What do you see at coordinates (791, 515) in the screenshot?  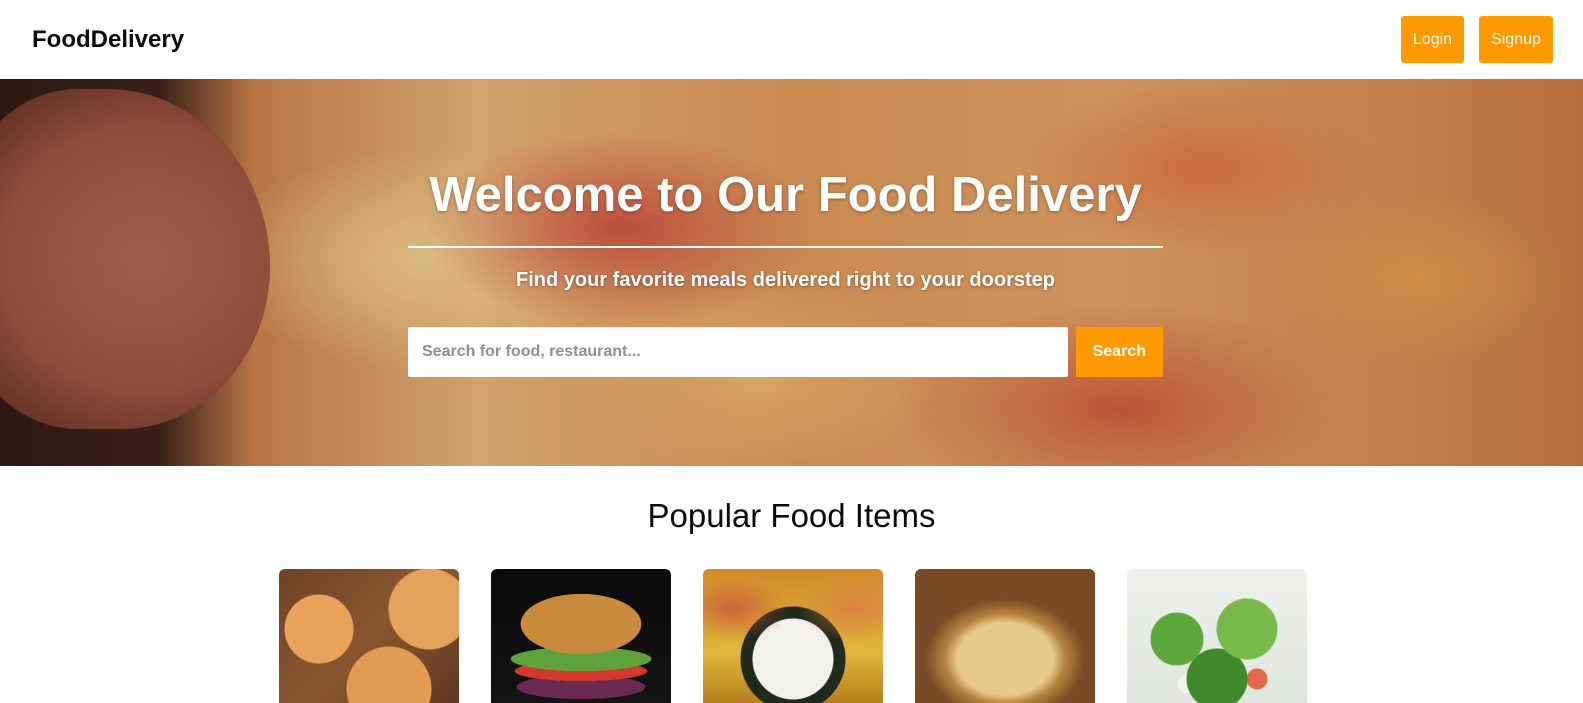 I see `popular-section-title: Popular Food Items` at bounding box center [791, 515].